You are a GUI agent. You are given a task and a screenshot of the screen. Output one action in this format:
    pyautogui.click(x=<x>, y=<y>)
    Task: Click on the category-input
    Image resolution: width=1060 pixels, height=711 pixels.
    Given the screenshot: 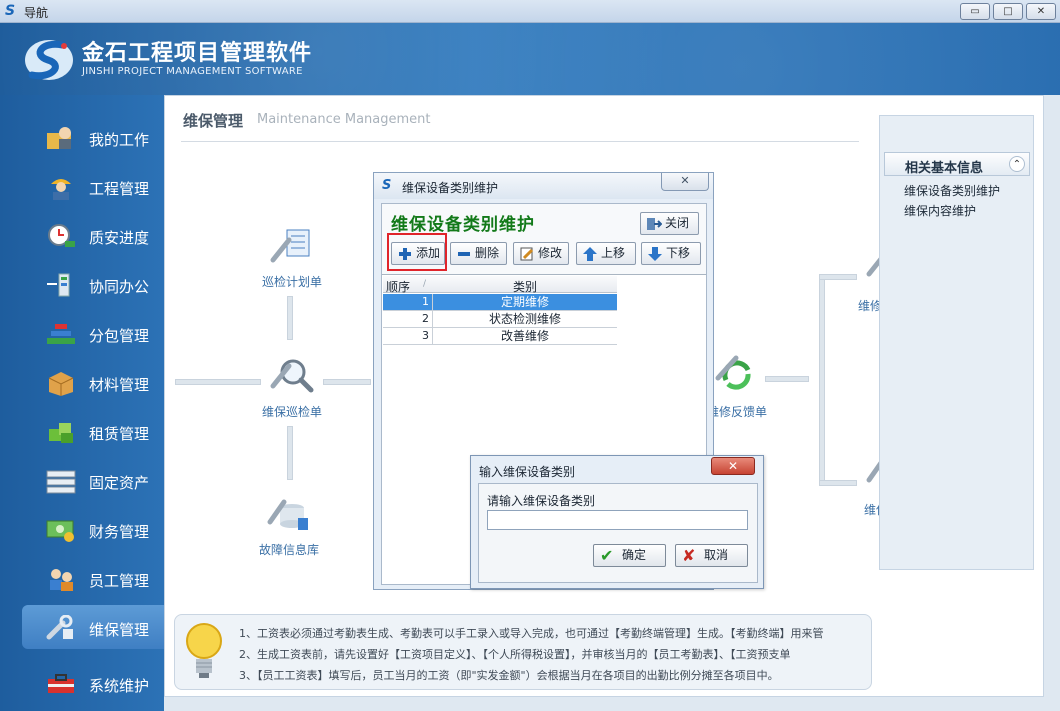 What is the action you would take?
    pyautogui.click(x=617, y=520)
    